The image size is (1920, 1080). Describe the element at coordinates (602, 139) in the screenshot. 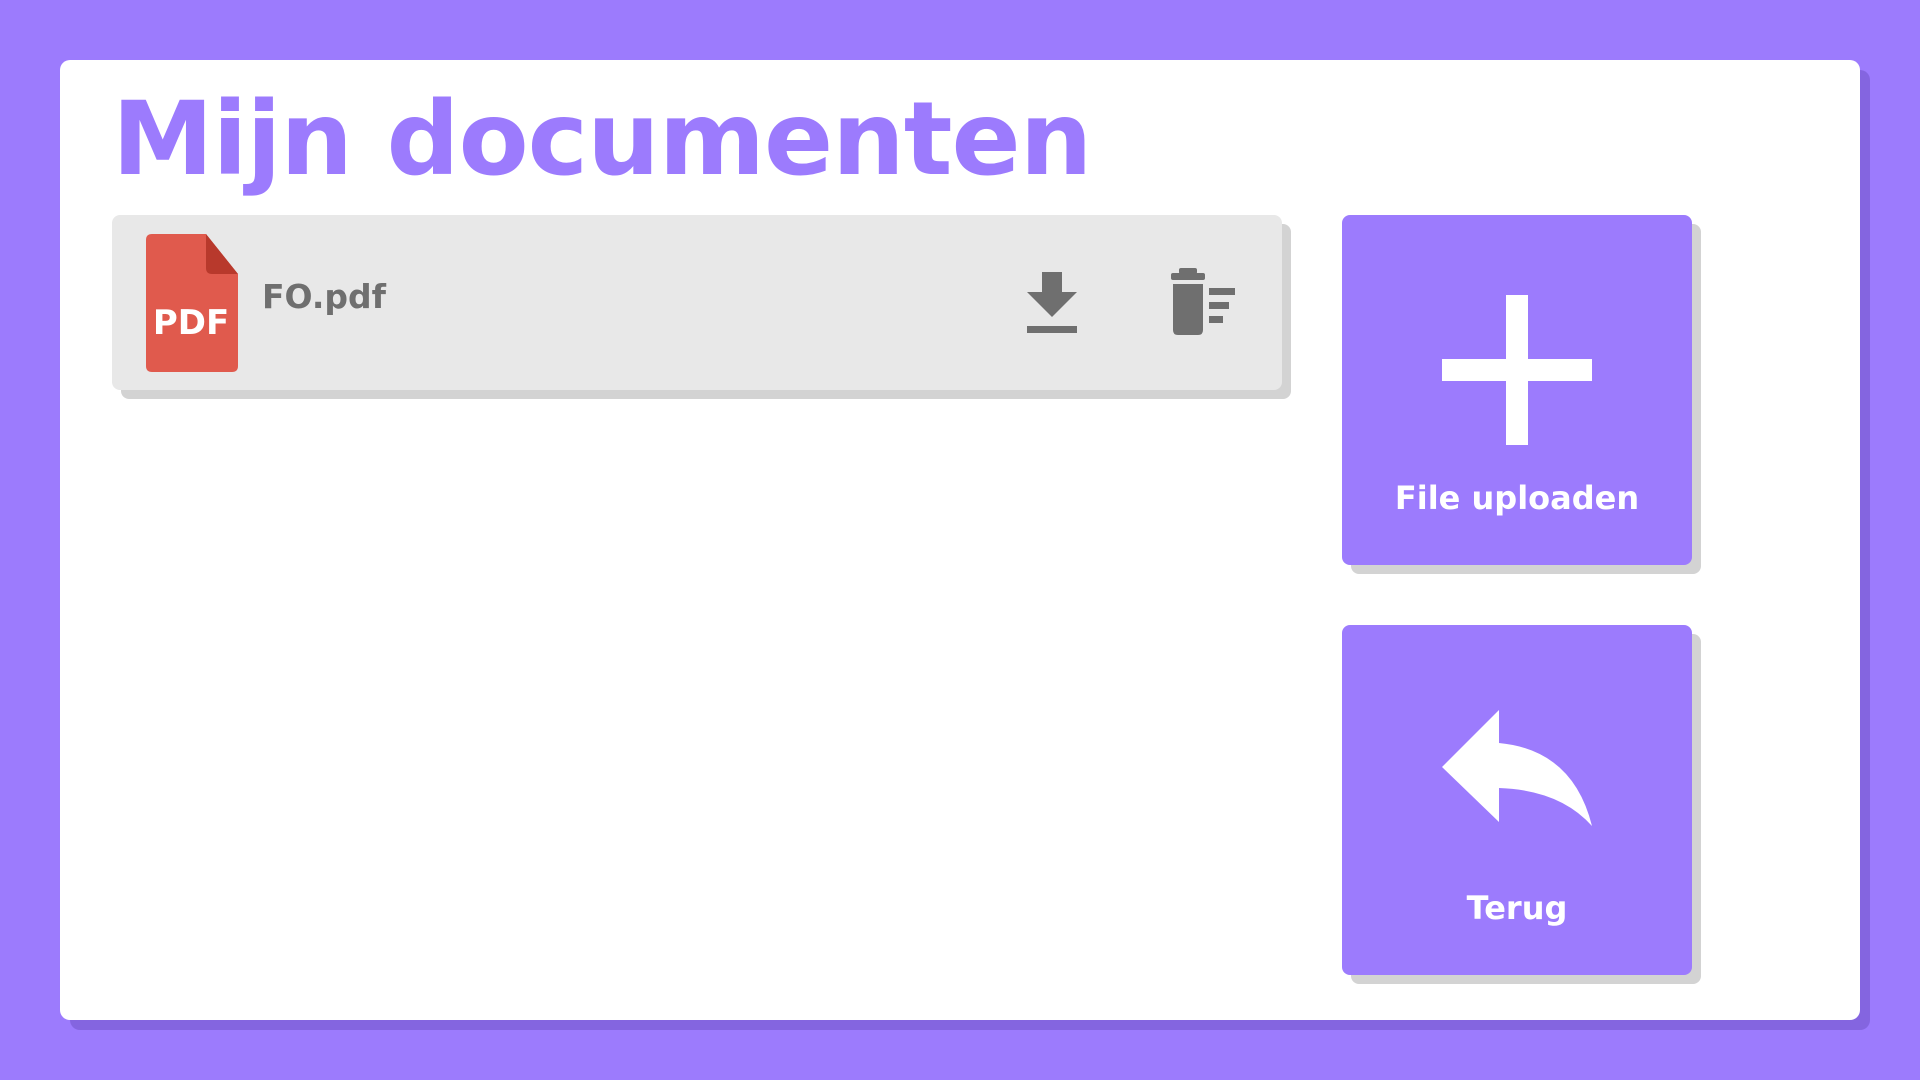

I see `page-title: Mijn documenten` at that location.